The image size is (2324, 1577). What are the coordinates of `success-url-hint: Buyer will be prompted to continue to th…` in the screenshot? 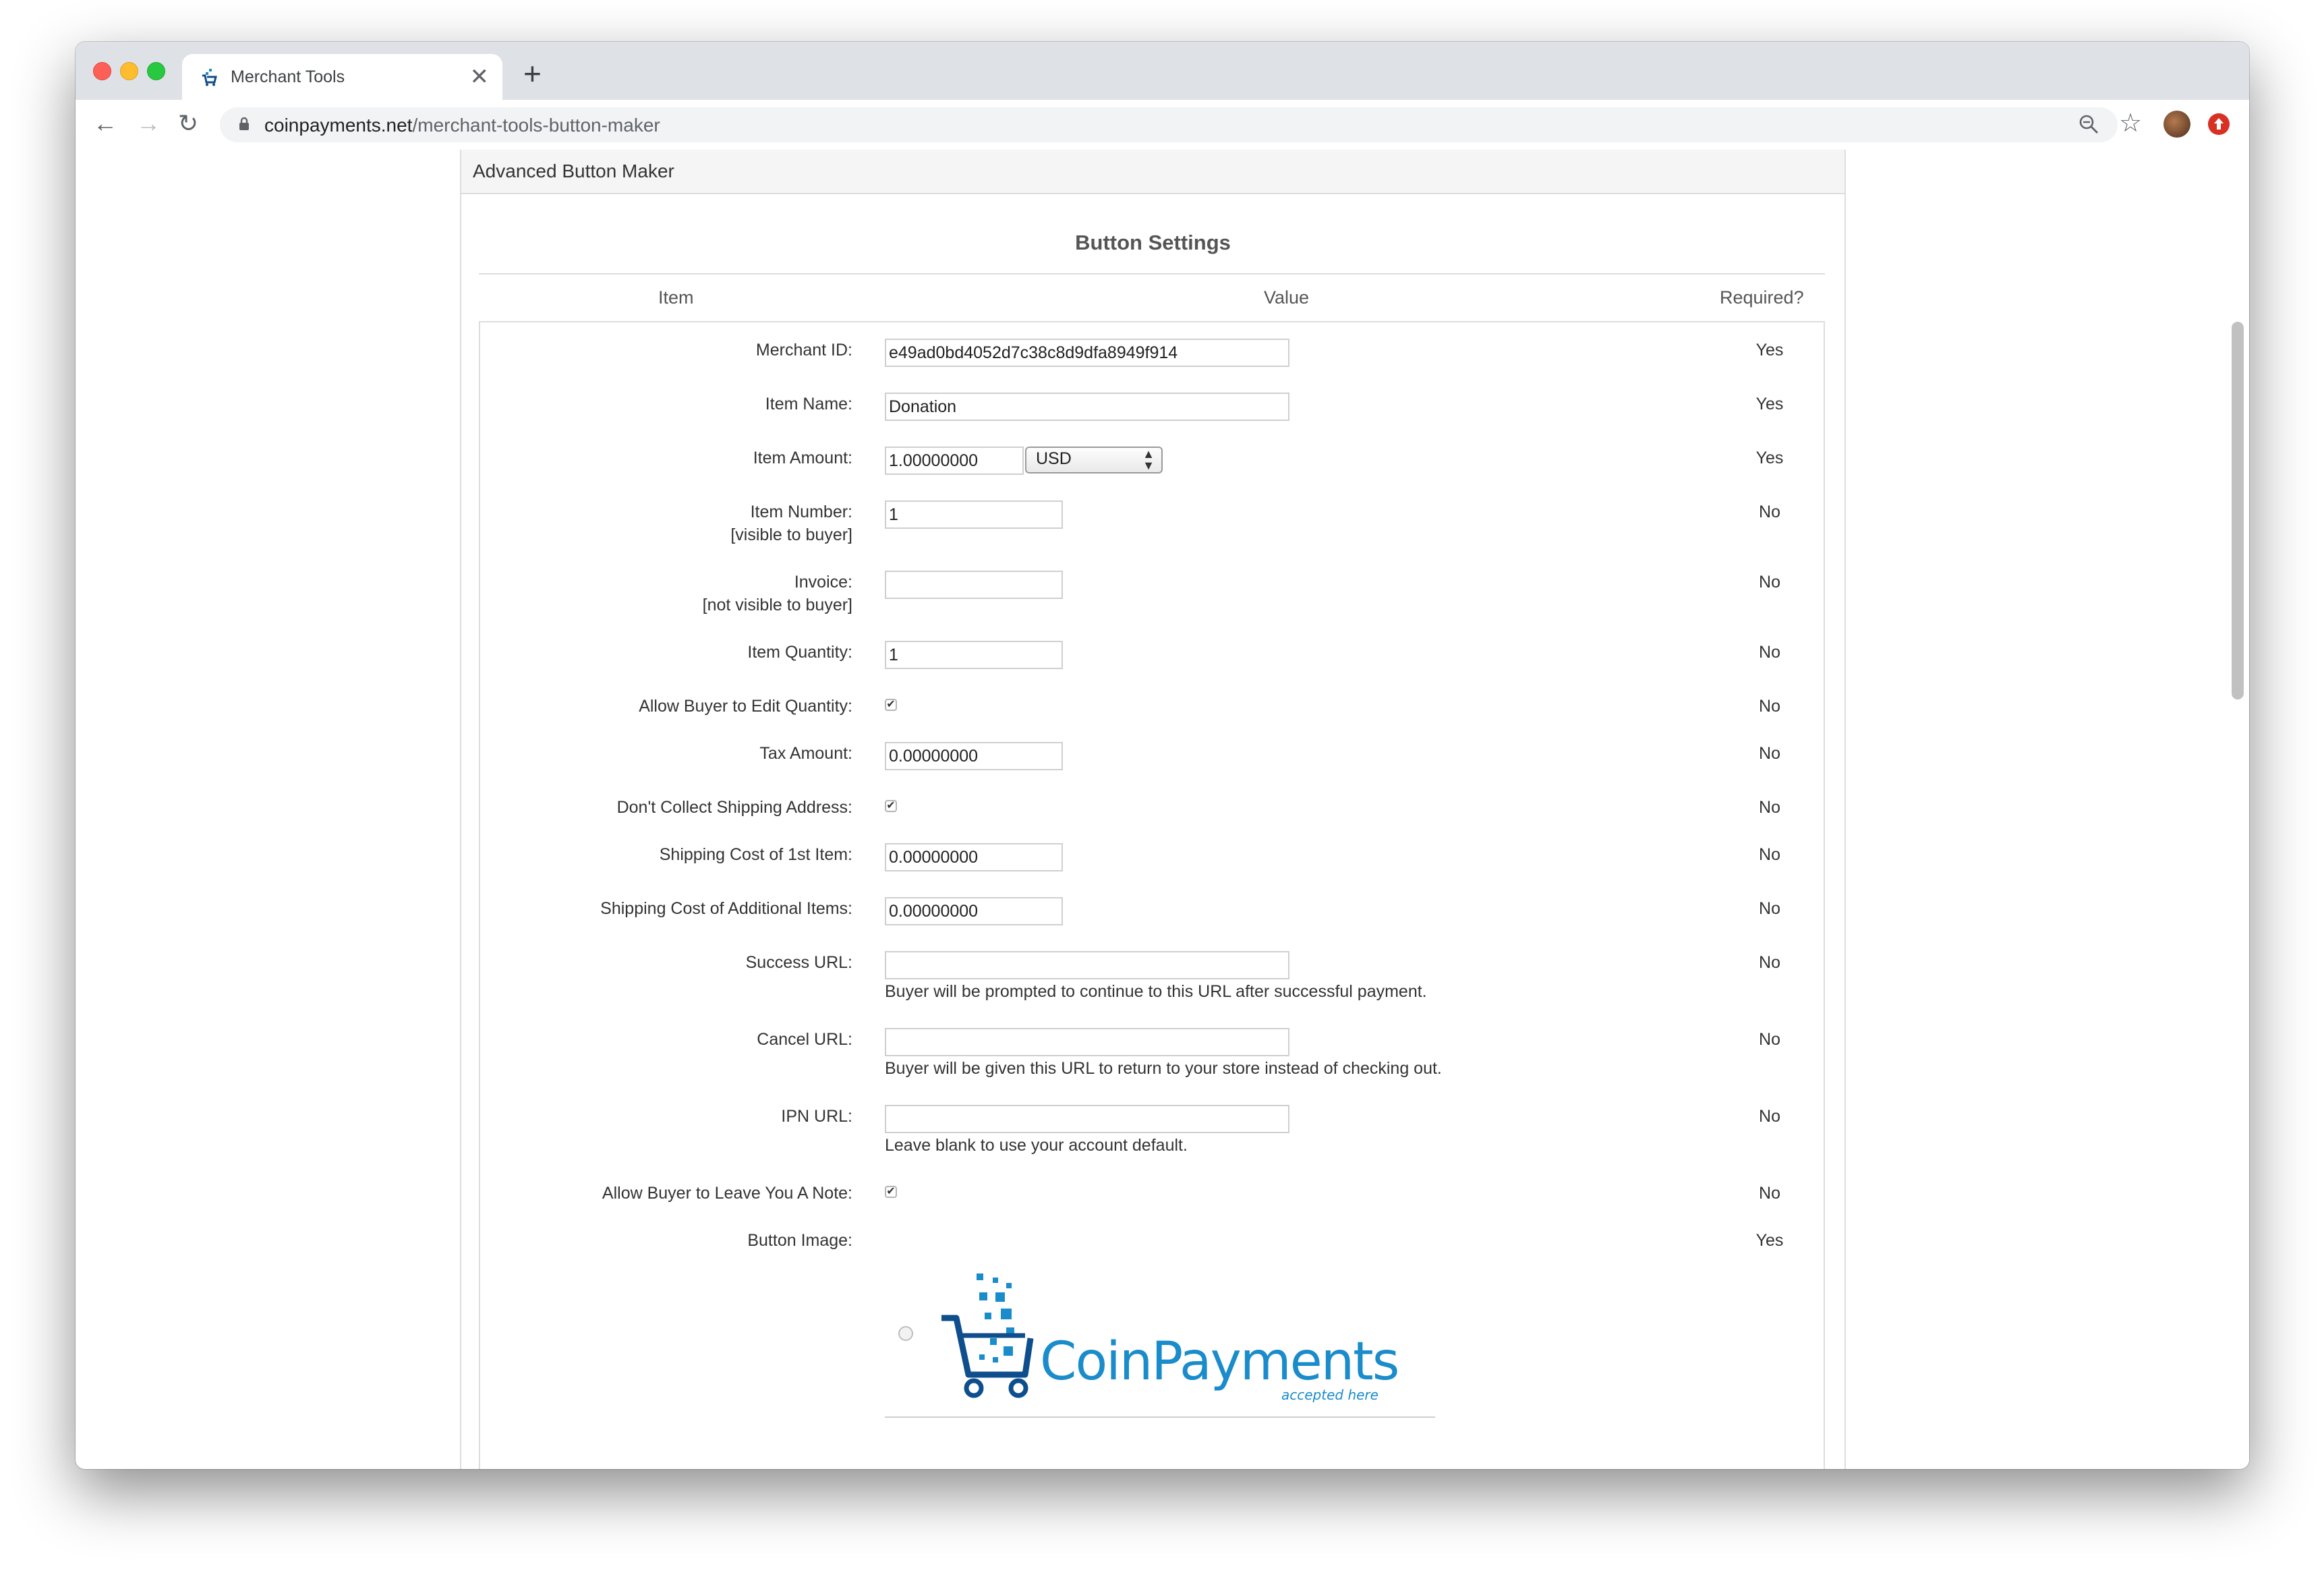 It's located at (1156, 991).